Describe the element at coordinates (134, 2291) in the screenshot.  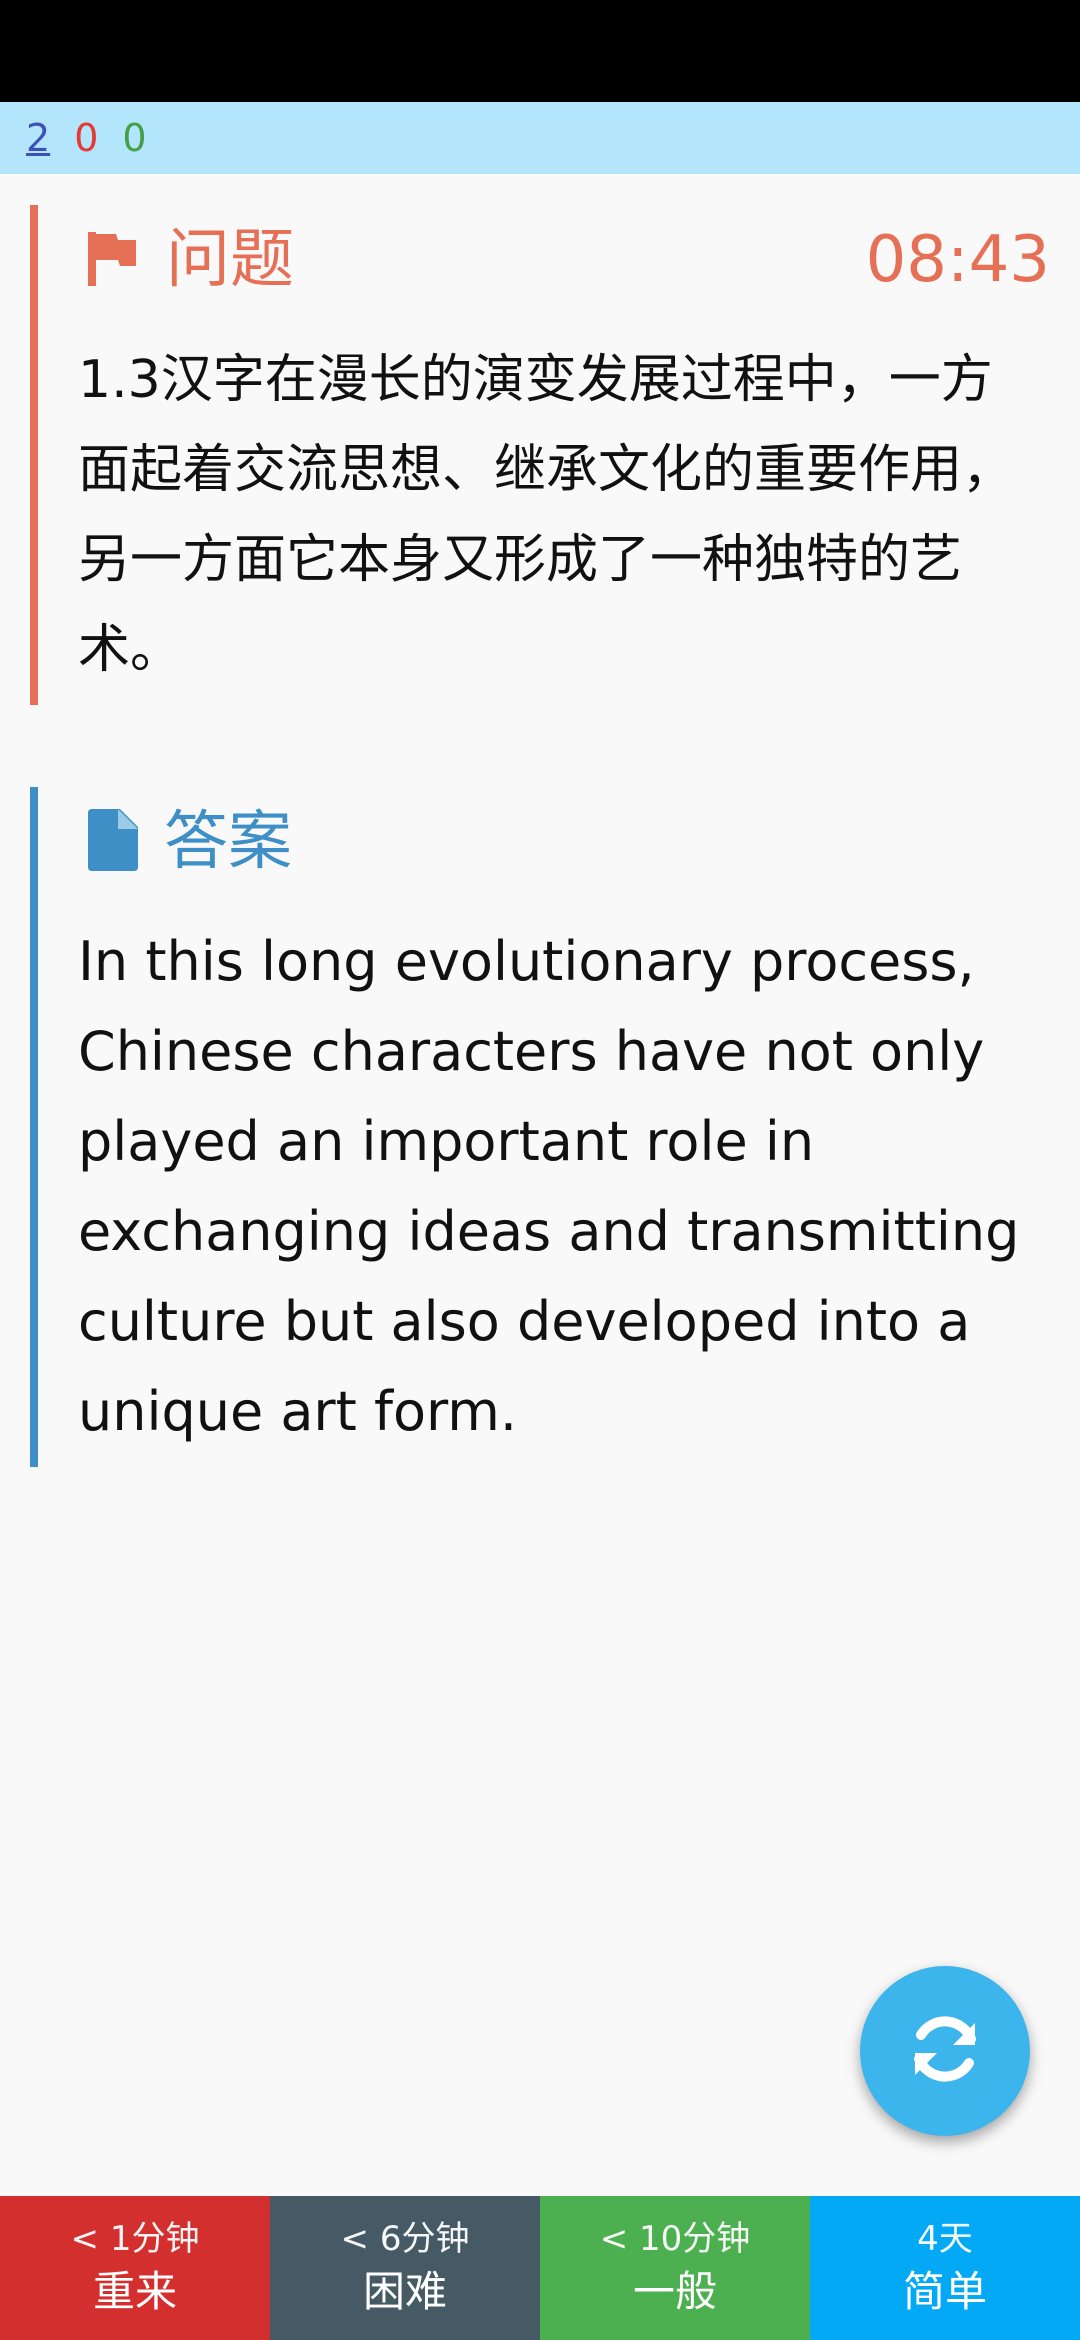
I see `again-label: 重来` at that location.